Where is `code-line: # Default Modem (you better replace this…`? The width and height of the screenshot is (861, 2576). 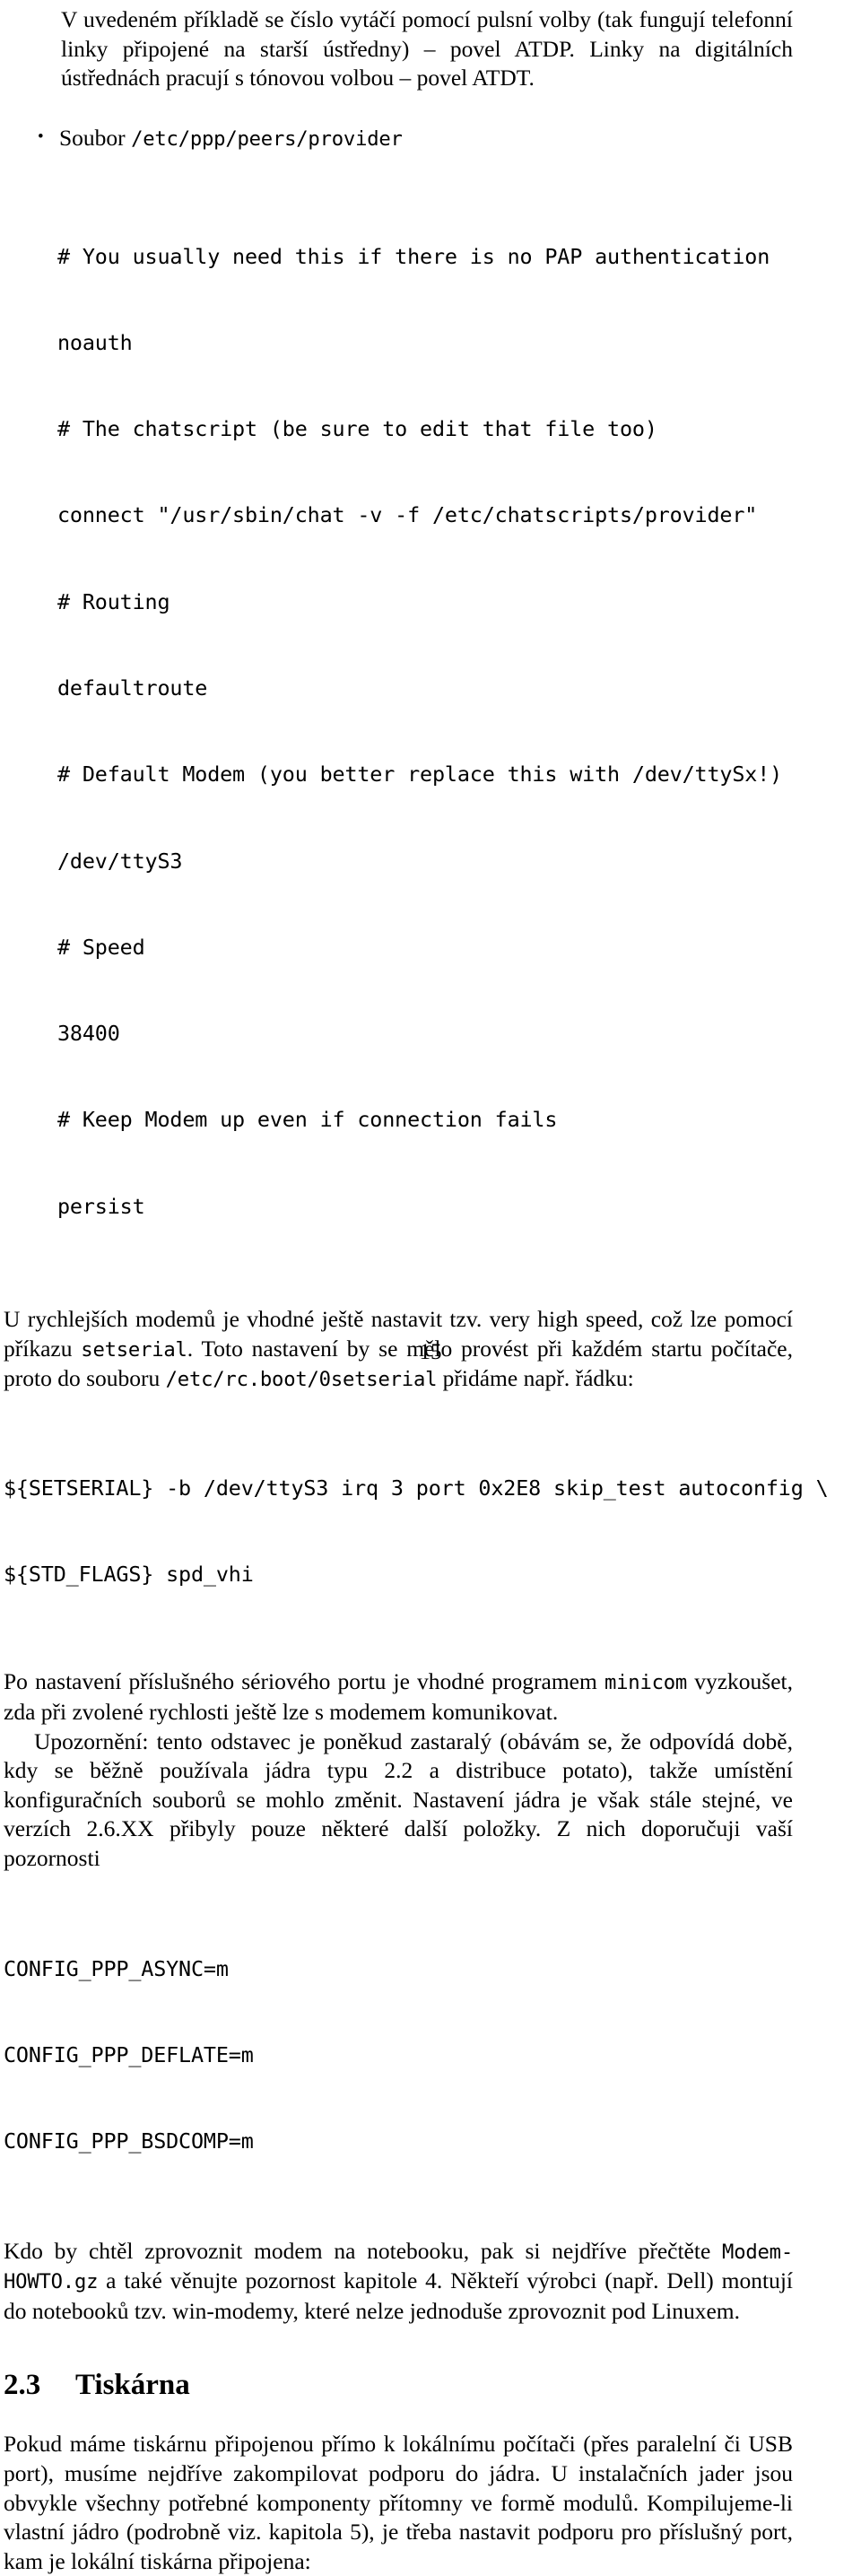 code-line: # Default Modem (you better replace this… is located at coordinates (420, 774).